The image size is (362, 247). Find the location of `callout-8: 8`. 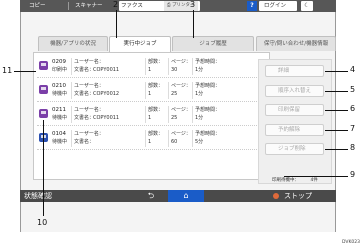

callout-8: 8 is located at coordinates (353, 147).